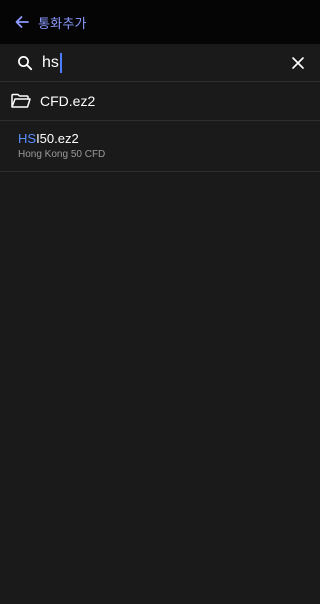 This screenshot has height=604, width=320. I want to click on result-symbol: HSI50.ez2, so click(48, 138).